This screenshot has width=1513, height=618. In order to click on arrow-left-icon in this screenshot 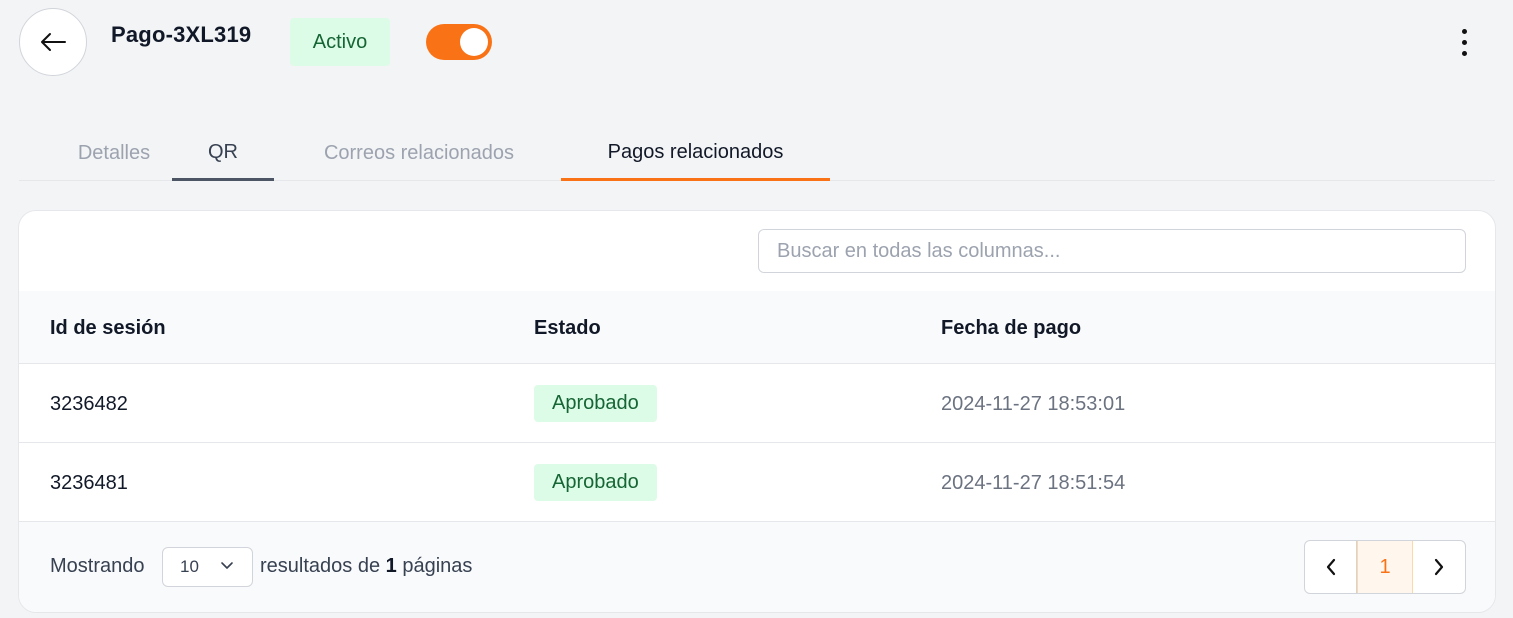, I will do `click(53, 42)`.